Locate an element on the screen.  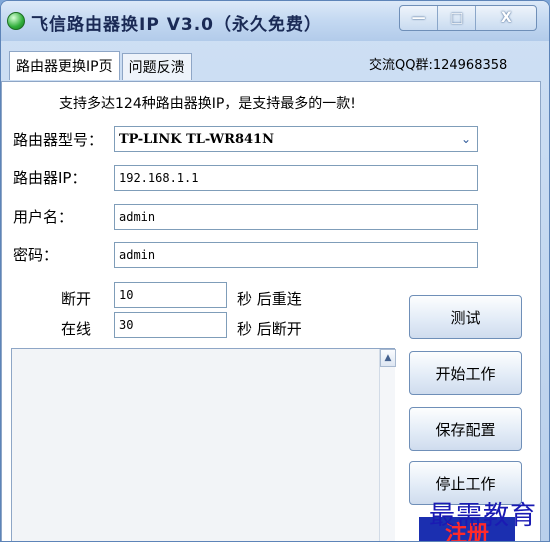
online-suffix: 秒 后断开 is located at coordinates (269, 329).